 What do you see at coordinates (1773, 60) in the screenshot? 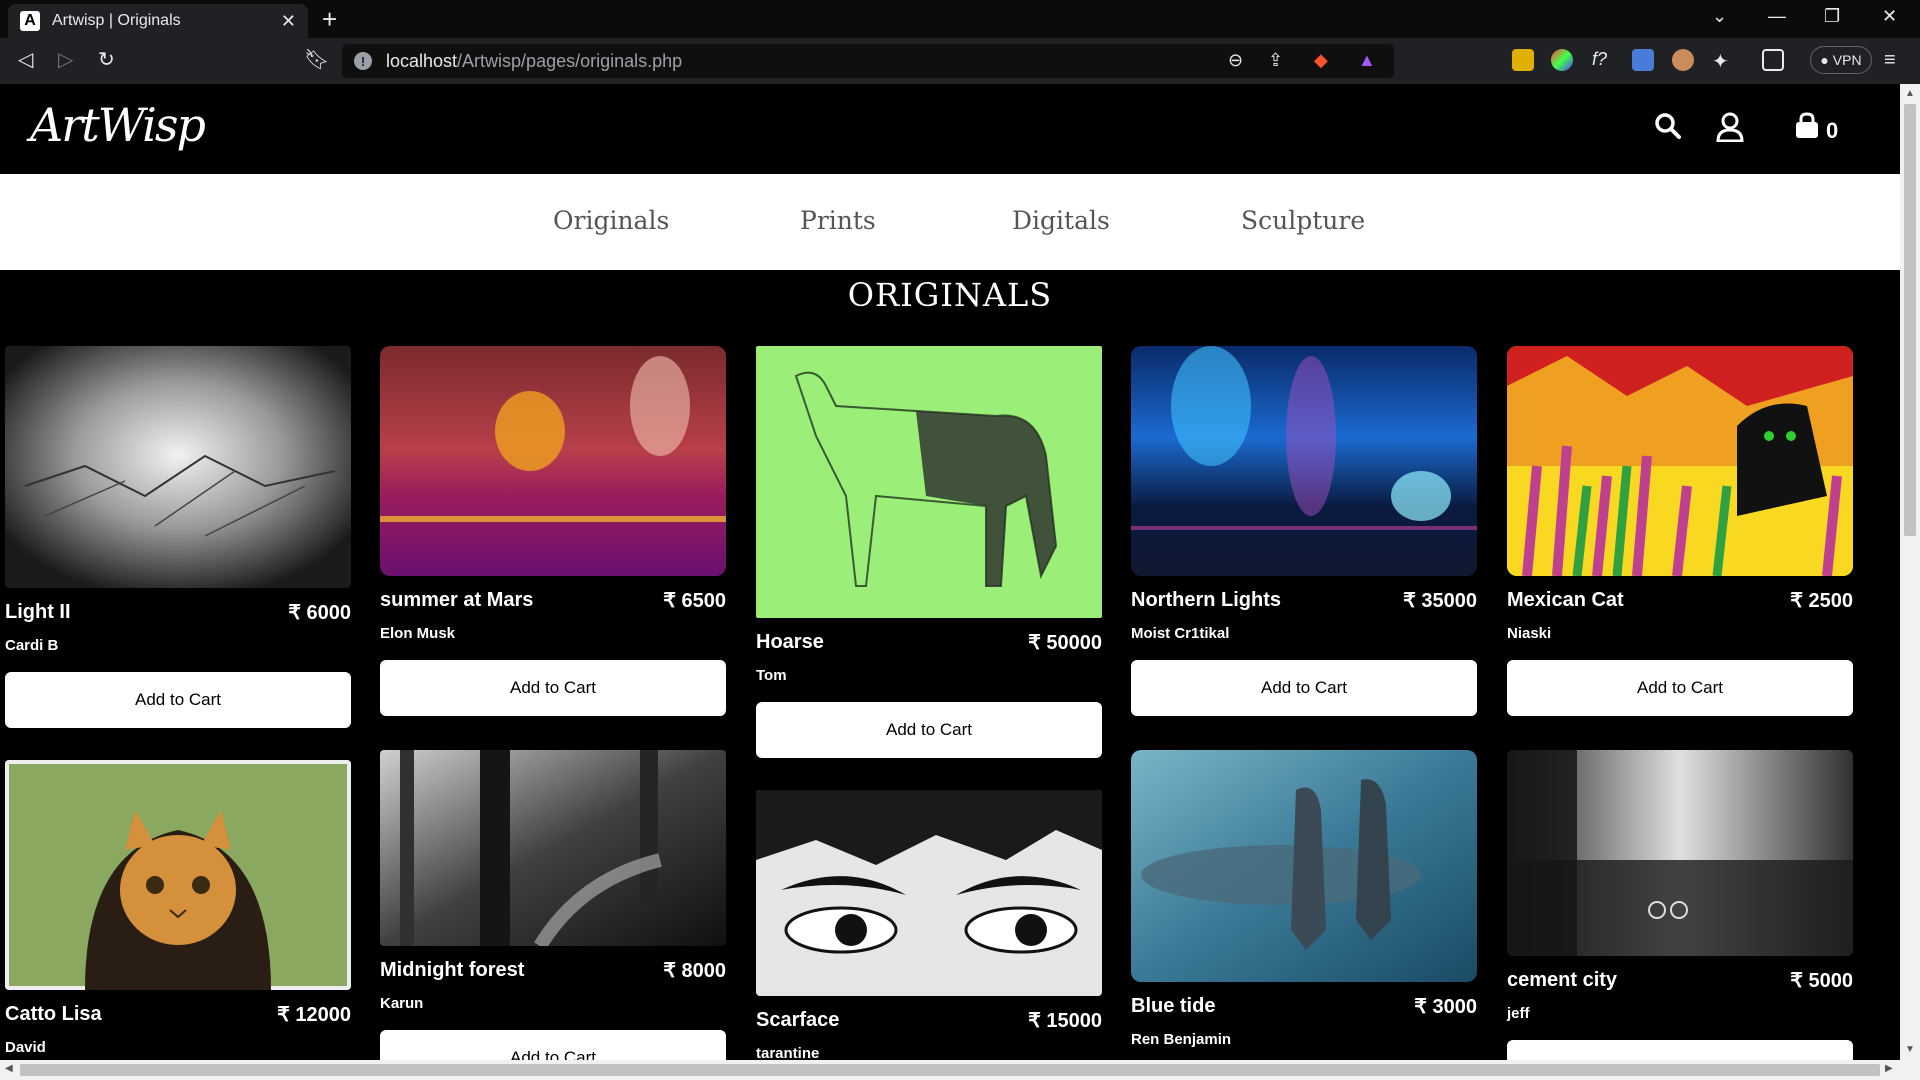
I see `wallet-icon` at bounding box center [1773, 60].